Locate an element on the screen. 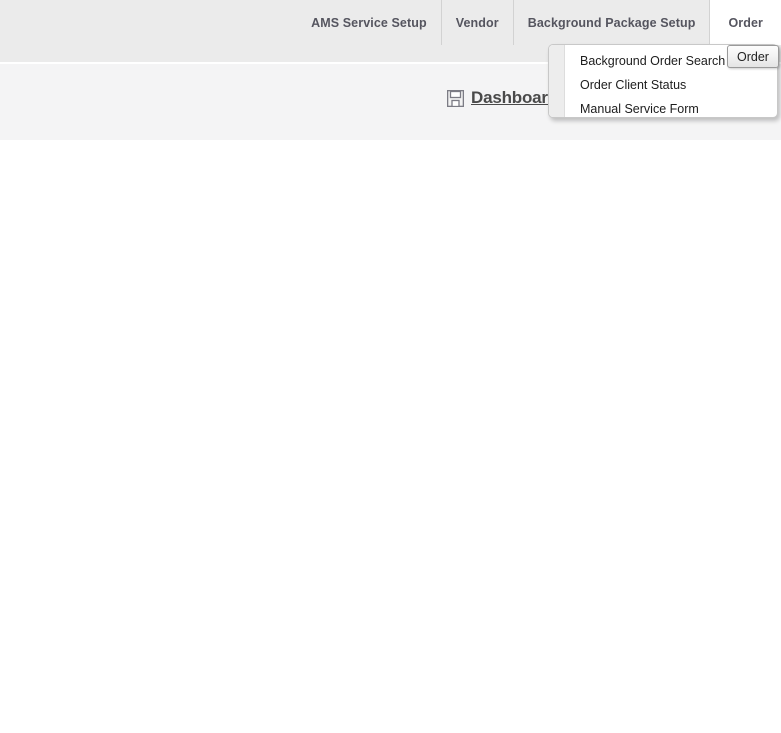  tab-ams-service-setup: AMS Service Setup is located at coordinates (369, 22).